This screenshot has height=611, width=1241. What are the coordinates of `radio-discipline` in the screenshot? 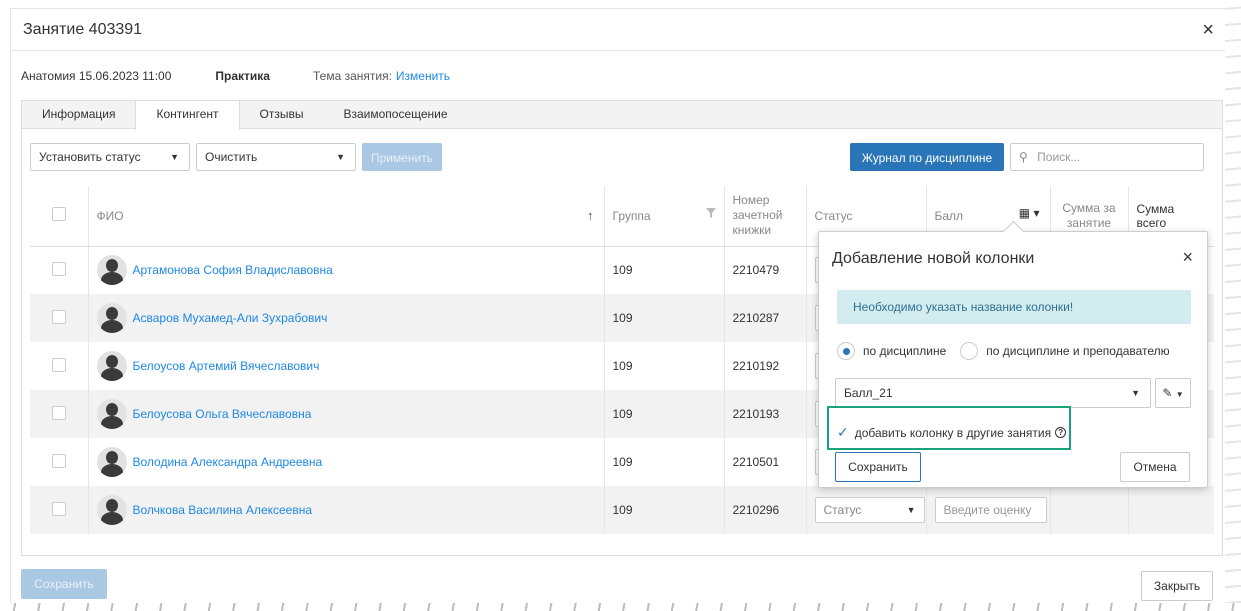 It's located at (846, 351).